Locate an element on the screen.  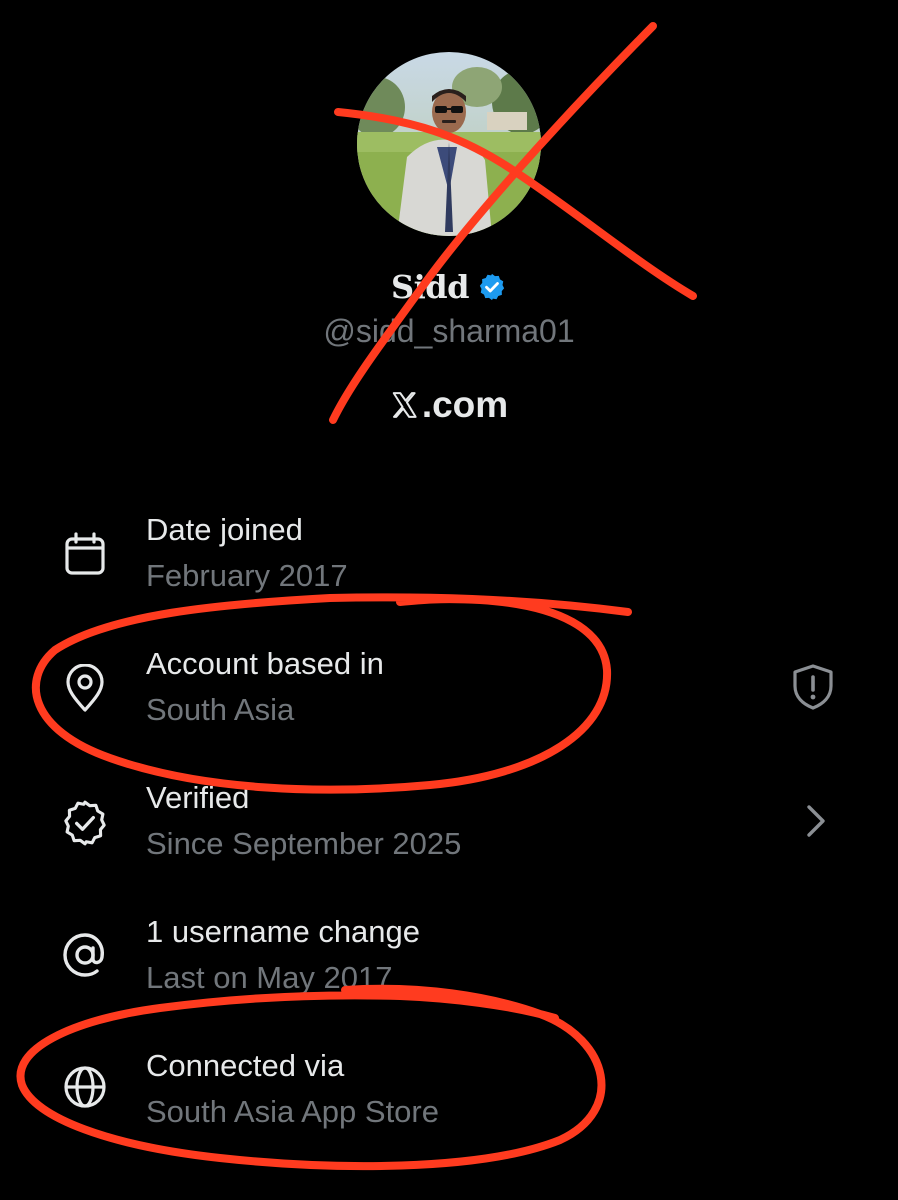
location-pin-icon is located at coordinates (85, 688).